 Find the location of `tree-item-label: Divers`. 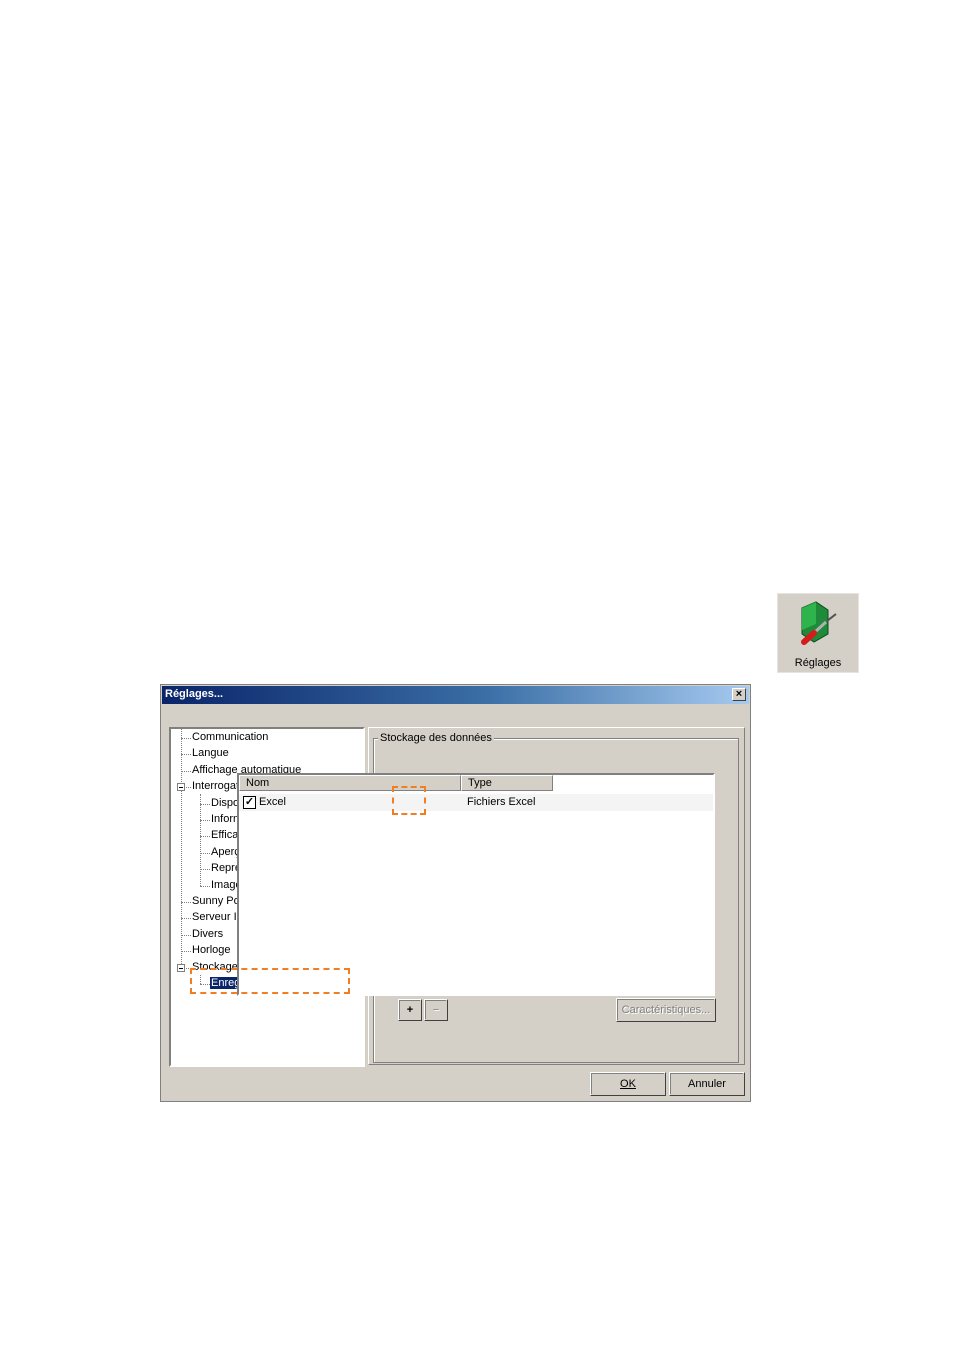

tree-item-label: Divers is located at coordinates (208, 933).